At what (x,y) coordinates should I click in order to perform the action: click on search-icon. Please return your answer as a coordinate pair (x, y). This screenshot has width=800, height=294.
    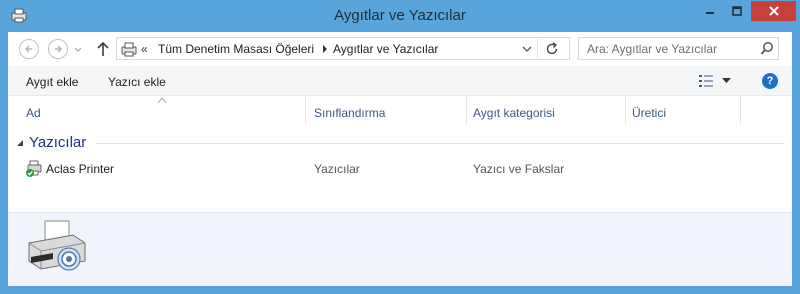
    Looking at the image, I should click on (767, 48).